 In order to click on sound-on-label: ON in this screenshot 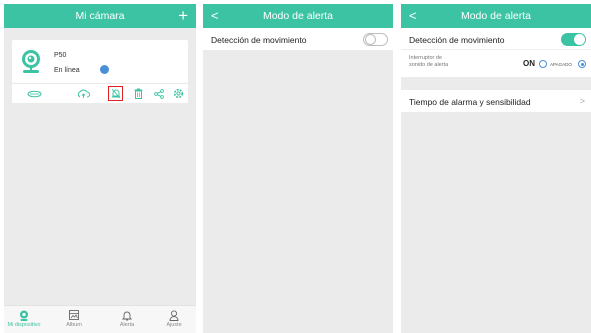, I will do `click(529, 63)`.